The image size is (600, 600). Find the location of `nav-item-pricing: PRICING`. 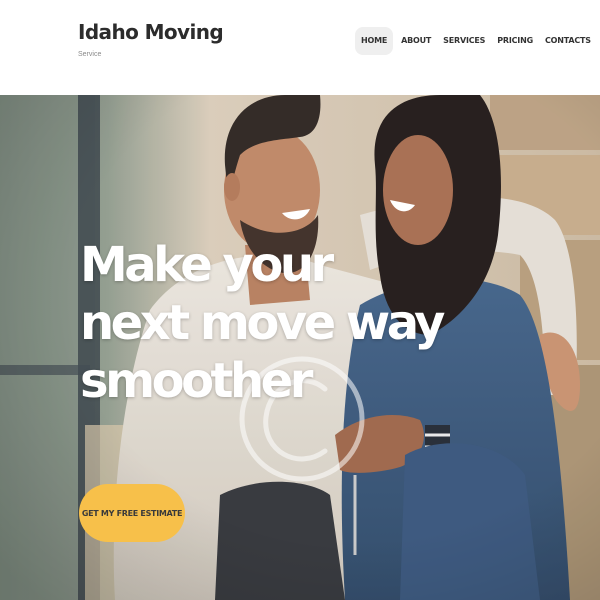

nav-item-pricing: PRICING is located at coordinates (515, 41).